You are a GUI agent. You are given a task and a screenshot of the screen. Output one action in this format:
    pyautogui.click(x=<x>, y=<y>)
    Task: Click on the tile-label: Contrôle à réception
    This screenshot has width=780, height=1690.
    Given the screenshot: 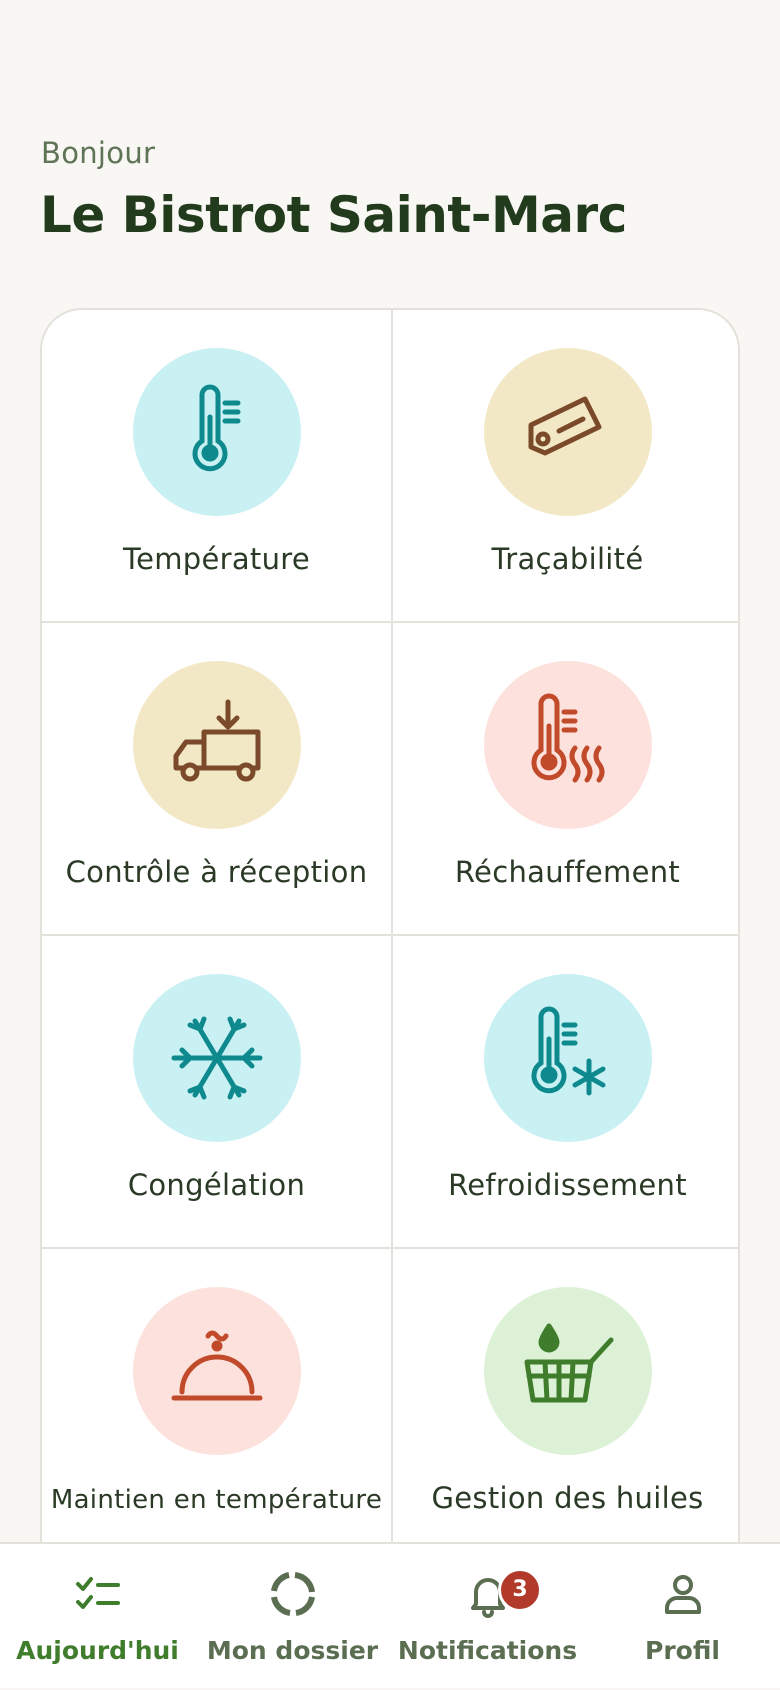 What is the action you would take?
    pyautogui.click(x=216, y=872)
    